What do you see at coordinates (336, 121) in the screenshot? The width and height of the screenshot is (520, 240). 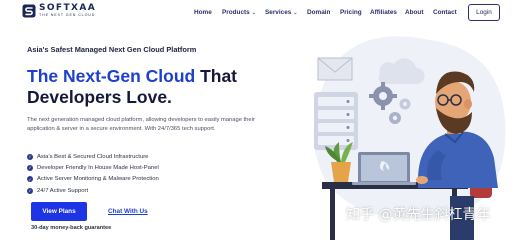 I see `server-rack-icon` at bounding box center [336, 121].